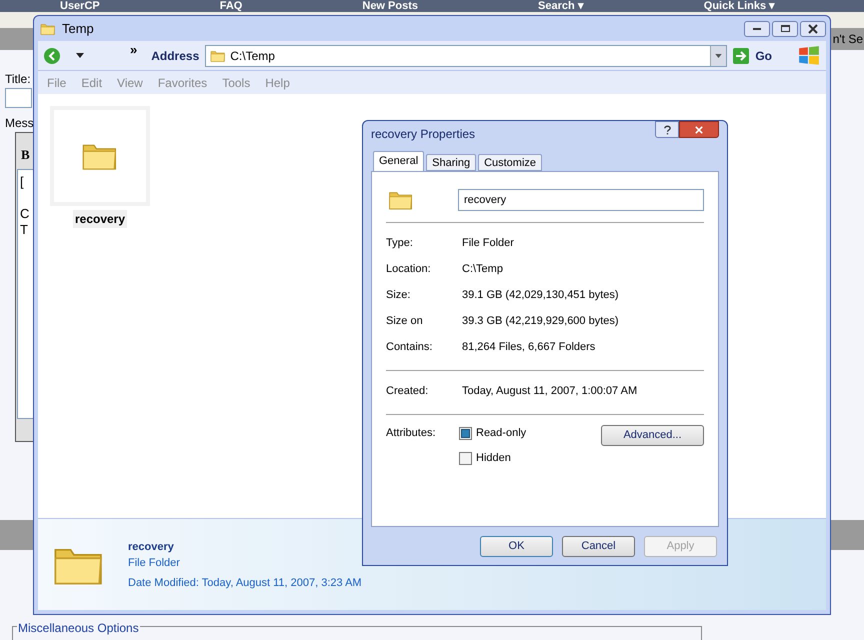 The width and height of the screenshot is (864, 640). Describe the element at coordinates (398, 160) in the screenshot. I see `dialog-tab: General` at that location.